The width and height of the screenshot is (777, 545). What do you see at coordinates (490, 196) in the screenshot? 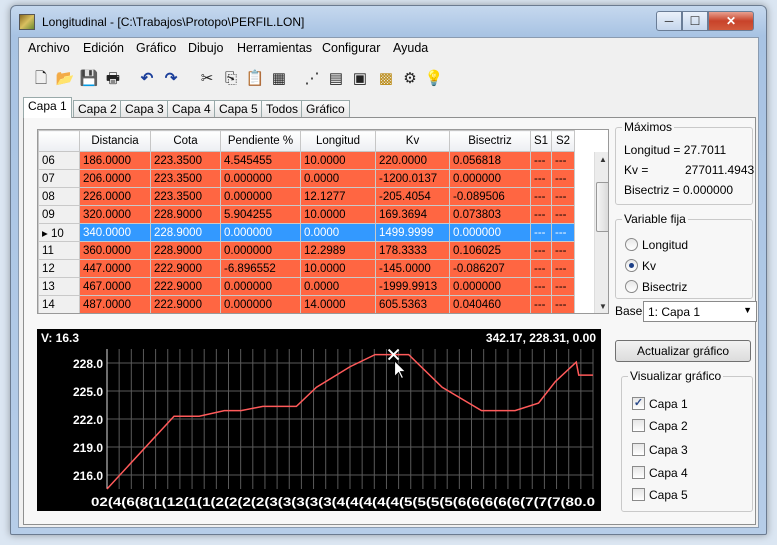
I see `table-cell: -0.089506` at bounding box center [490, 196].